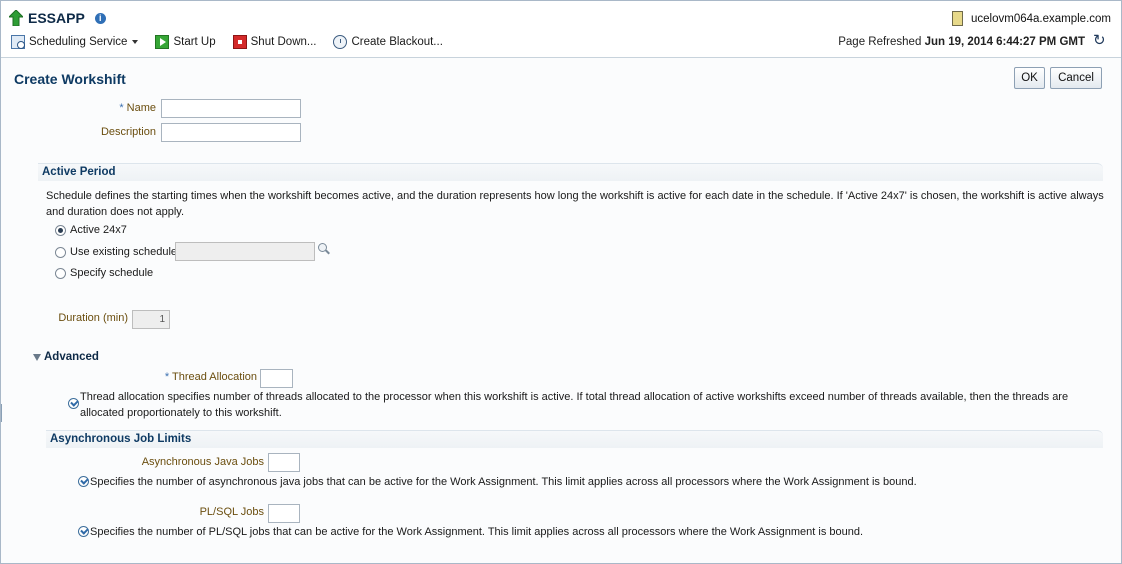 The image size is (1122, 564). What do you see at coordinates (18, 42) in the screenshot?
I see `scheduling-service-icon` at bounding box center [18, 42].